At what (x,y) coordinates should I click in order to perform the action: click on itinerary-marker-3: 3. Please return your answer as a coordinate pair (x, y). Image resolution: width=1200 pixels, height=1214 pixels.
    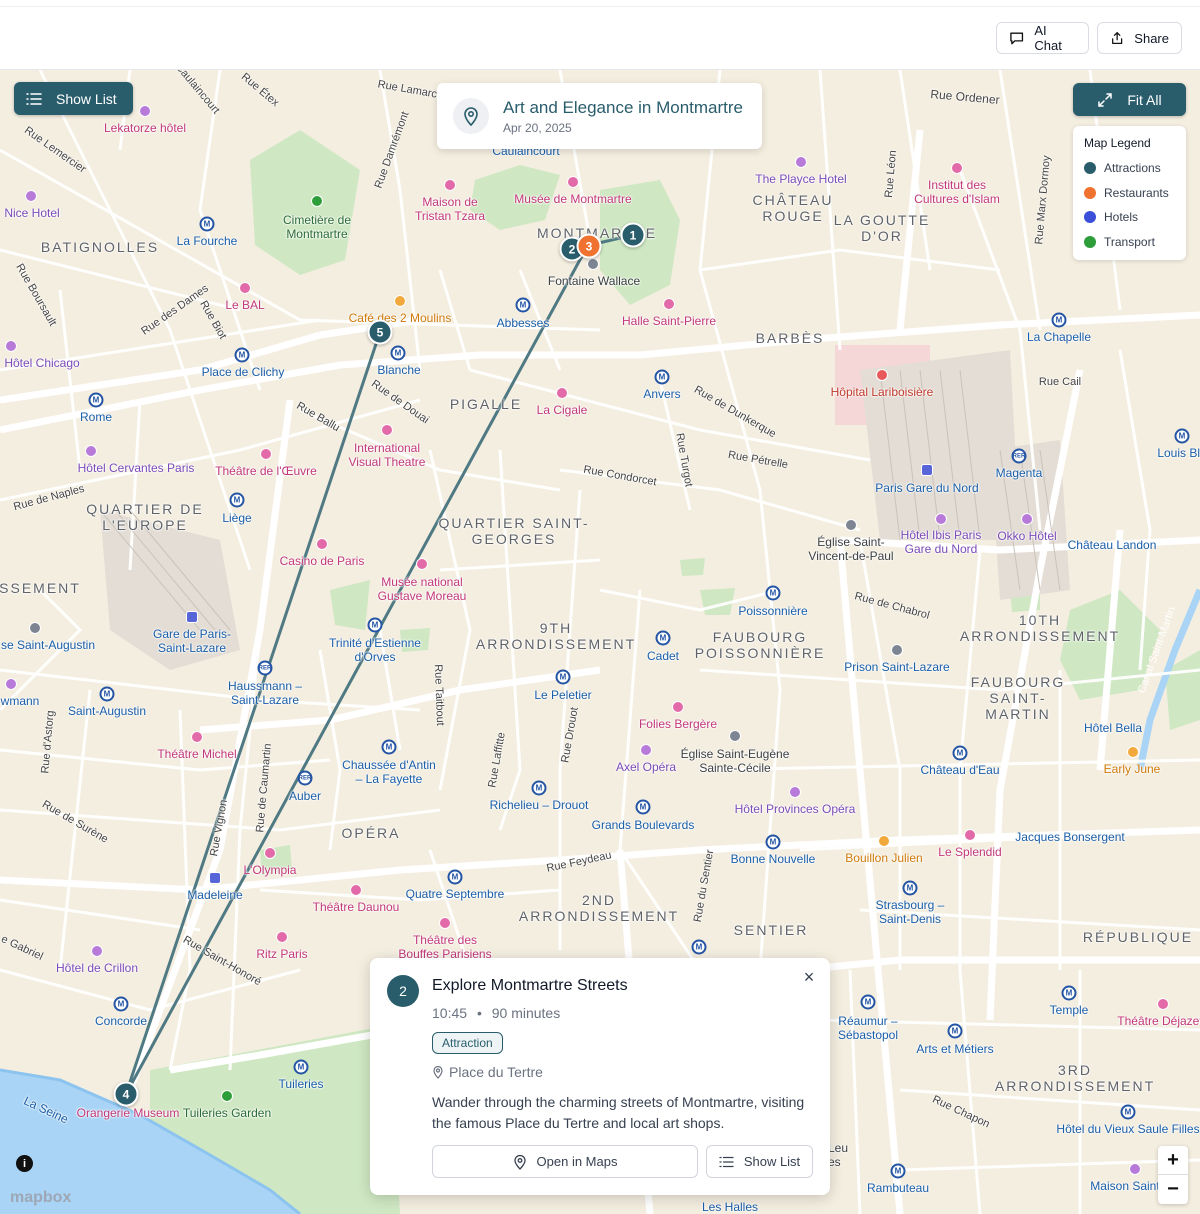
    Looking at the image, I should click on (589, 246).